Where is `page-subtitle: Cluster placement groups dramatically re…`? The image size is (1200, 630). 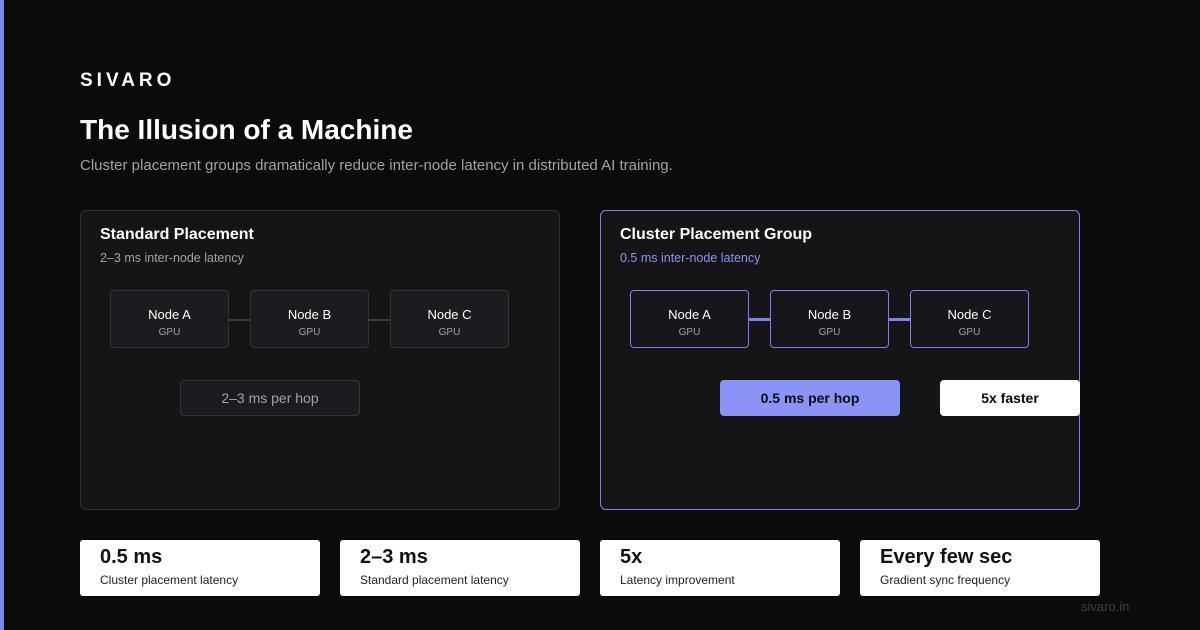 page-subtitle: Cluster placement groups dramatically re… is located at coordinates (376, 165).